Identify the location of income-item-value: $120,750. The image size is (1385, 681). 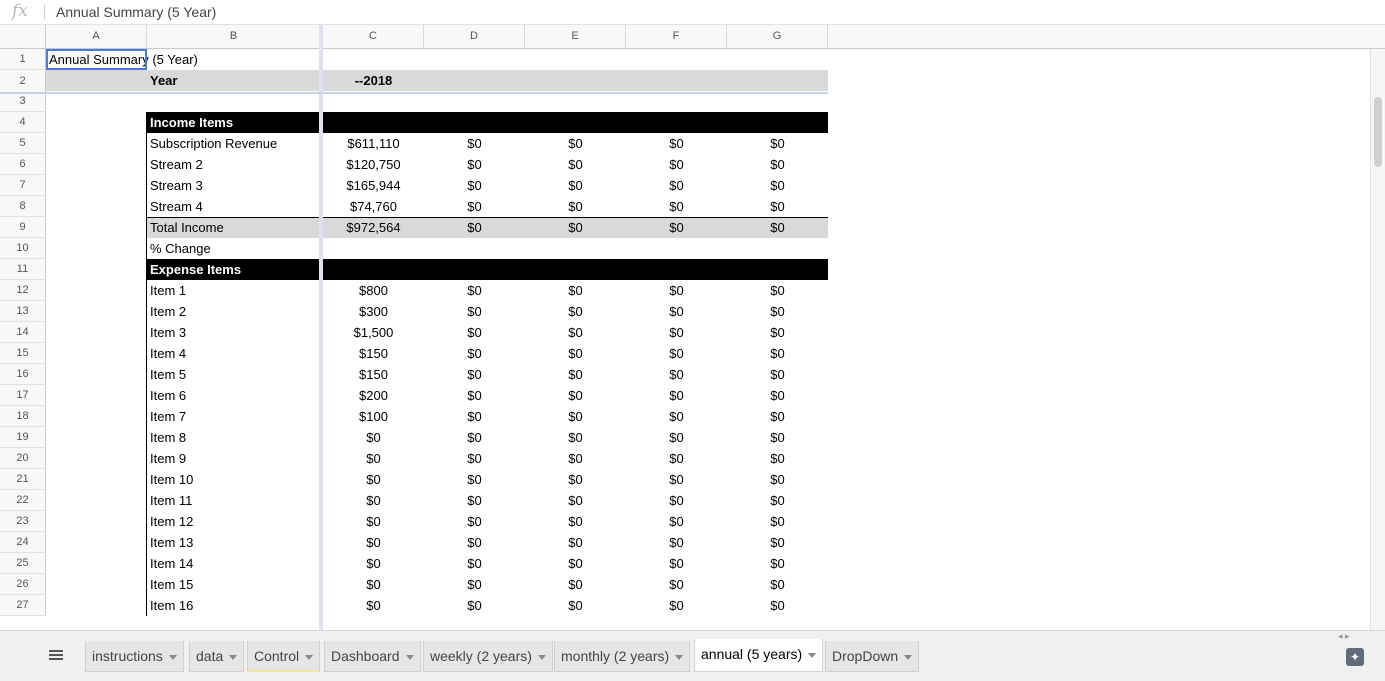
(373, 164).